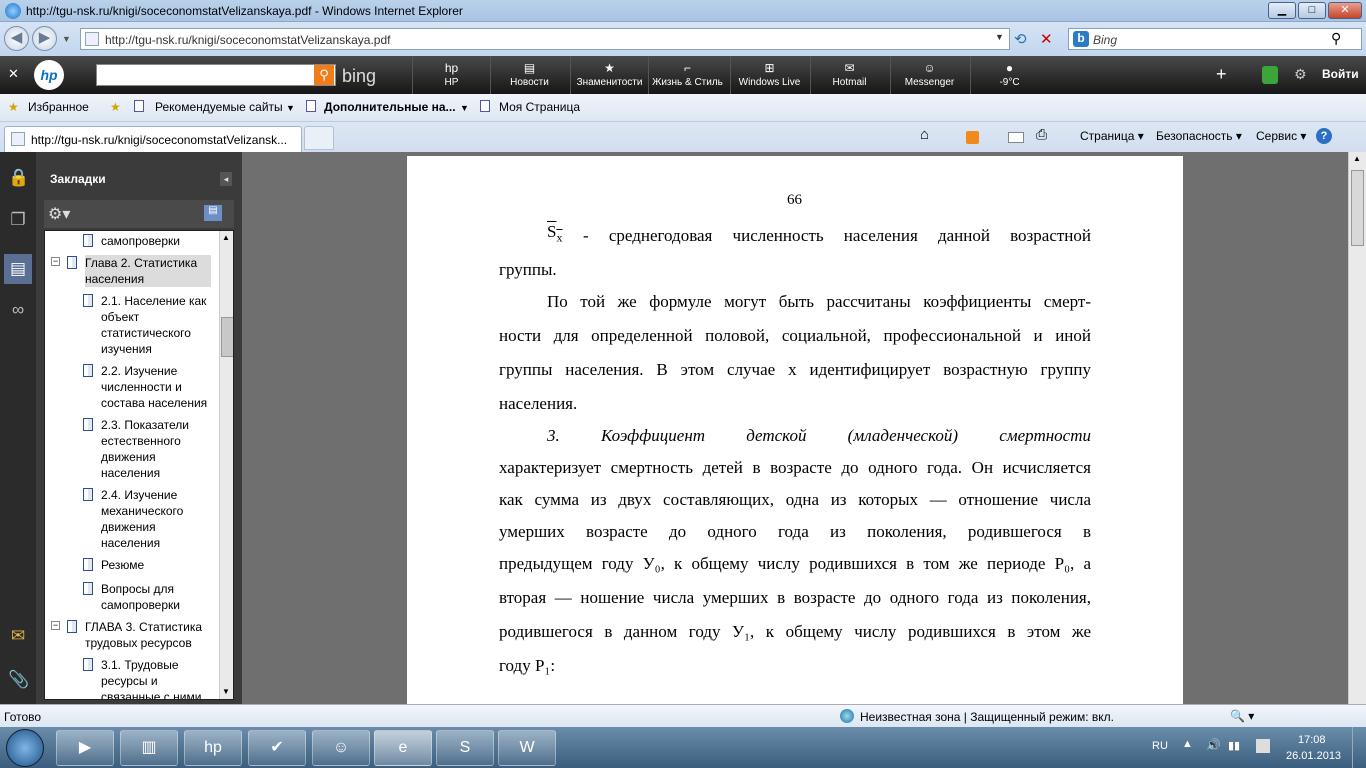  I want to click on bookmarks-title: Закладки, so click(78, 179).